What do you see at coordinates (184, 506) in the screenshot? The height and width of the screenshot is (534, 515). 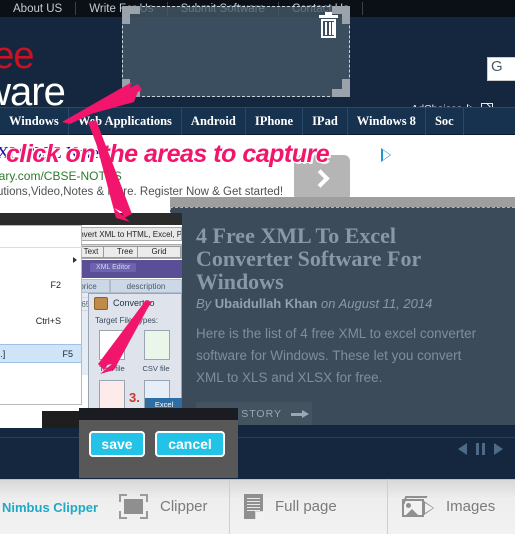 I see `toolbar-label-clipper: Clipper` at bounding box center [184, 506].